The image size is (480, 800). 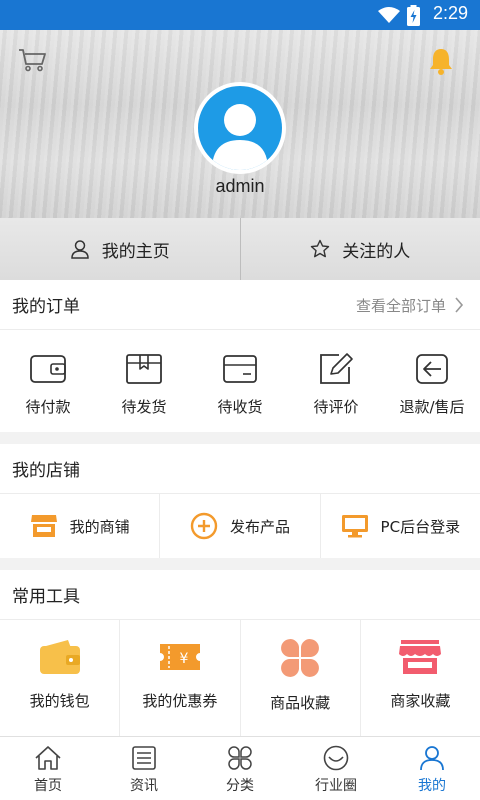 I want to click on merchant-favorites-label: 商家收藏, so click(x=420, y=701).